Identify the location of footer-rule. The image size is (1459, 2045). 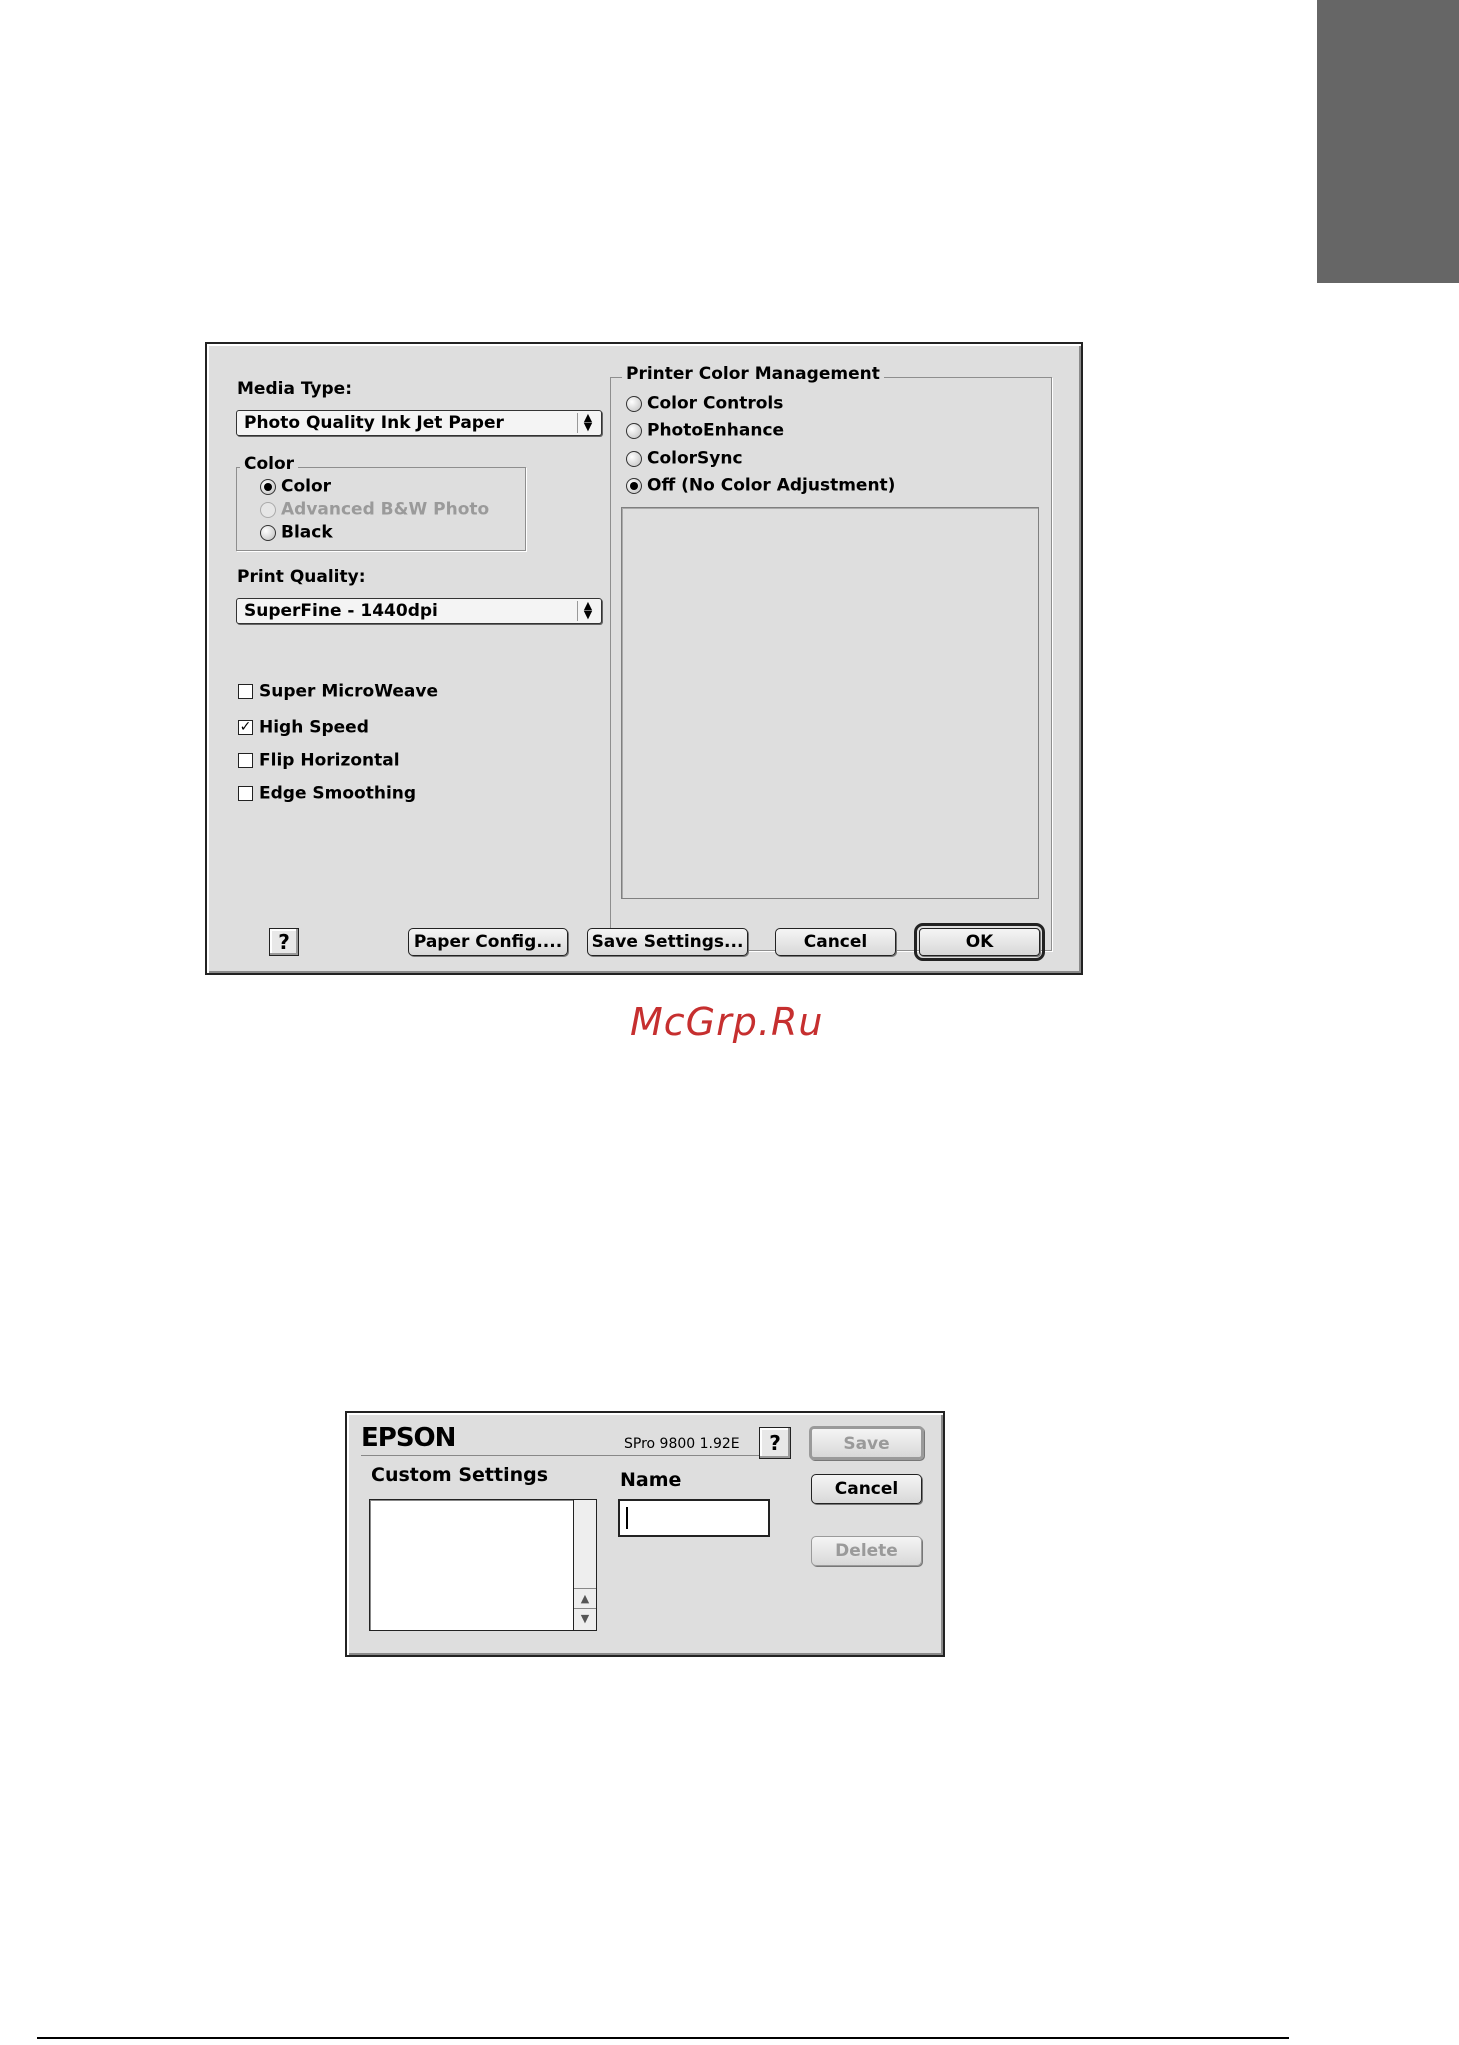
(663, 2038).